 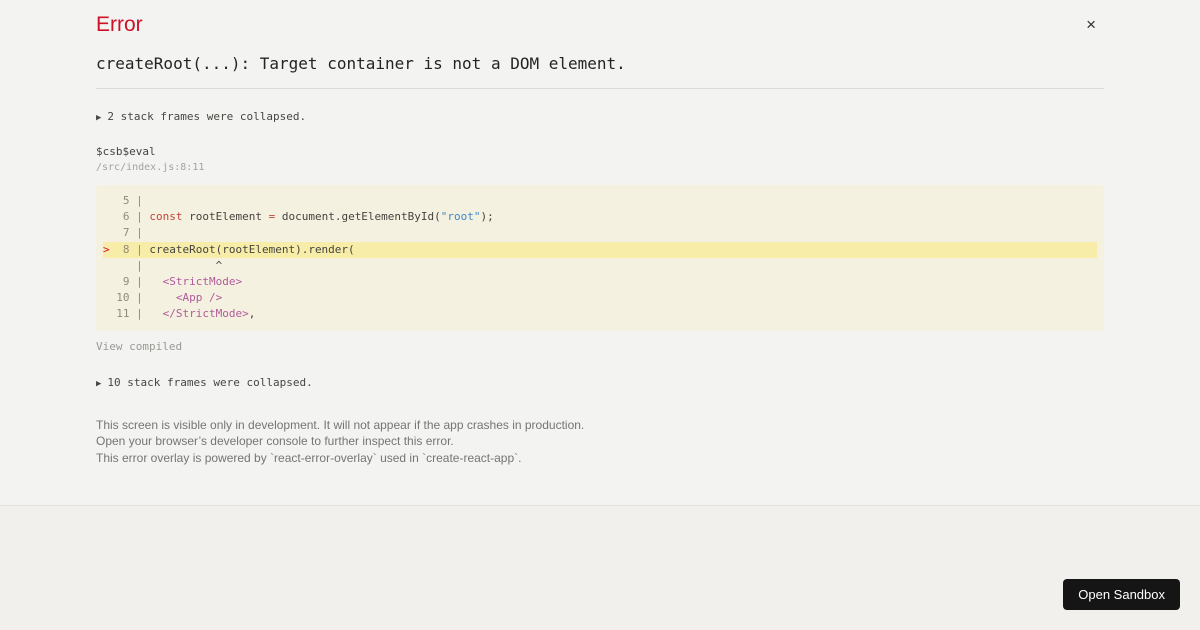 I want to click on stack-collapse-toggle-bottom: ▶ 10 stack frames were collapsed., so click(x=600, y=382).